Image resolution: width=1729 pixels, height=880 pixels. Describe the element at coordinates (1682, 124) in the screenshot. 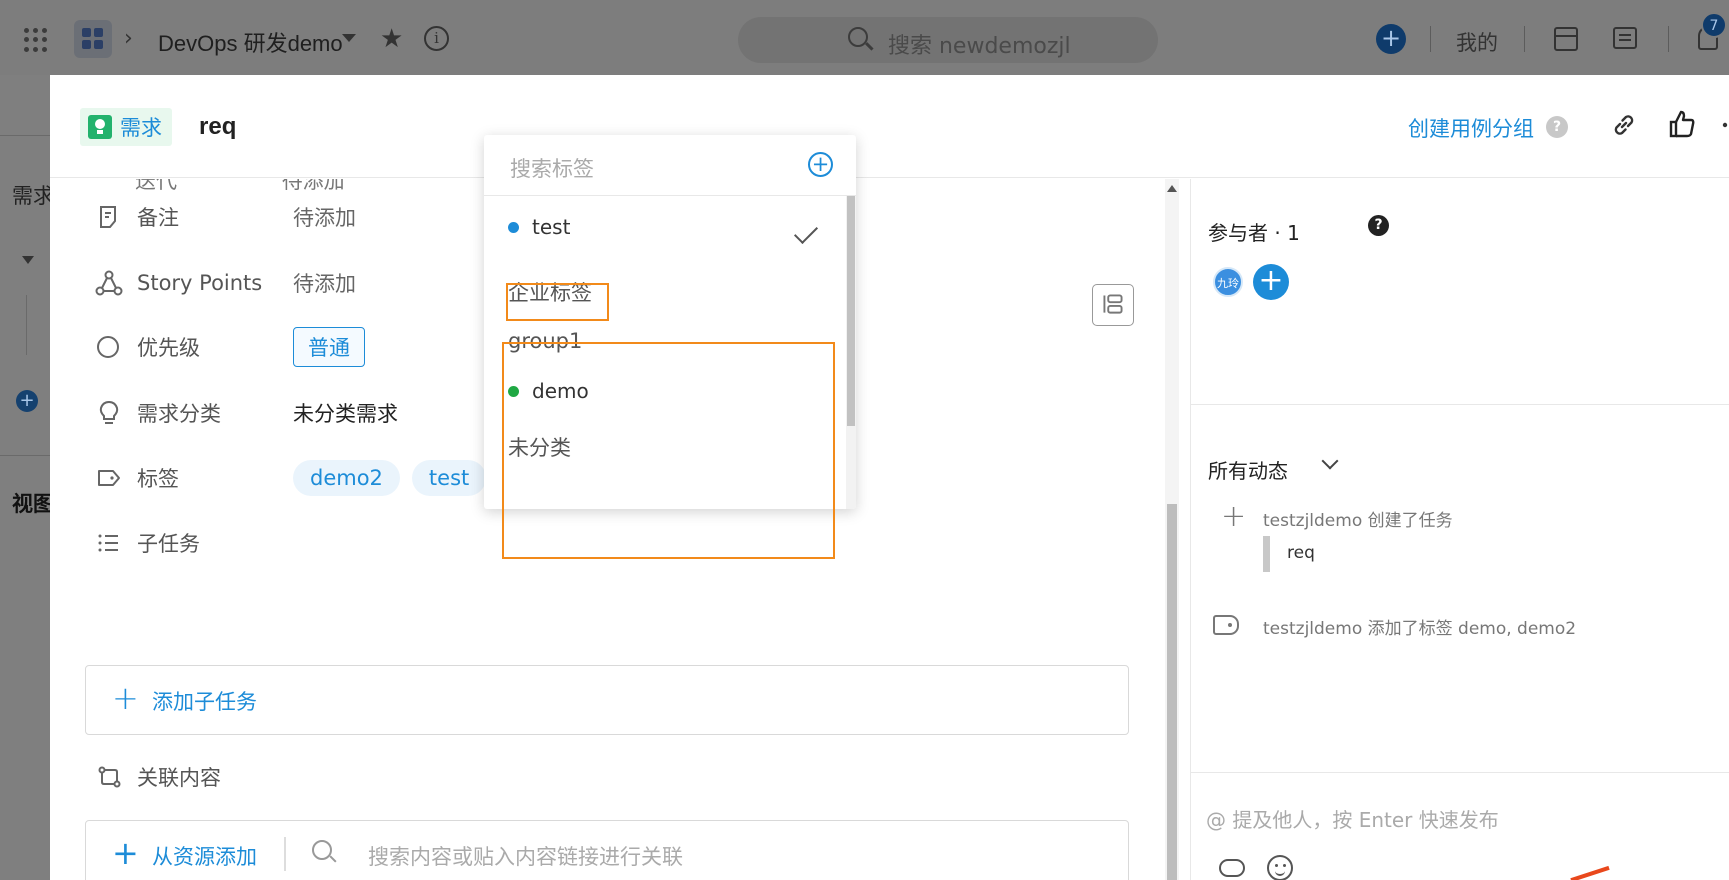

I see `thumbs-up-icon` at that location.